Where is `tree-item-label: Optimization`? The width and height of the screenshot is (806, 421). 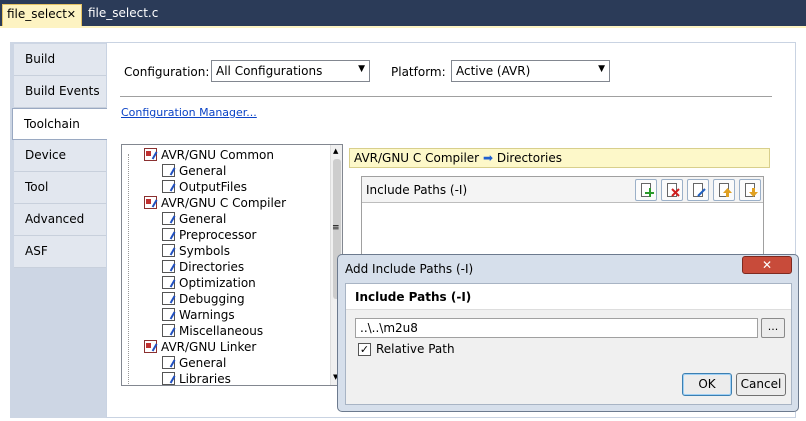 tree-item-label: Optimization is located at coordinates (217, 283).